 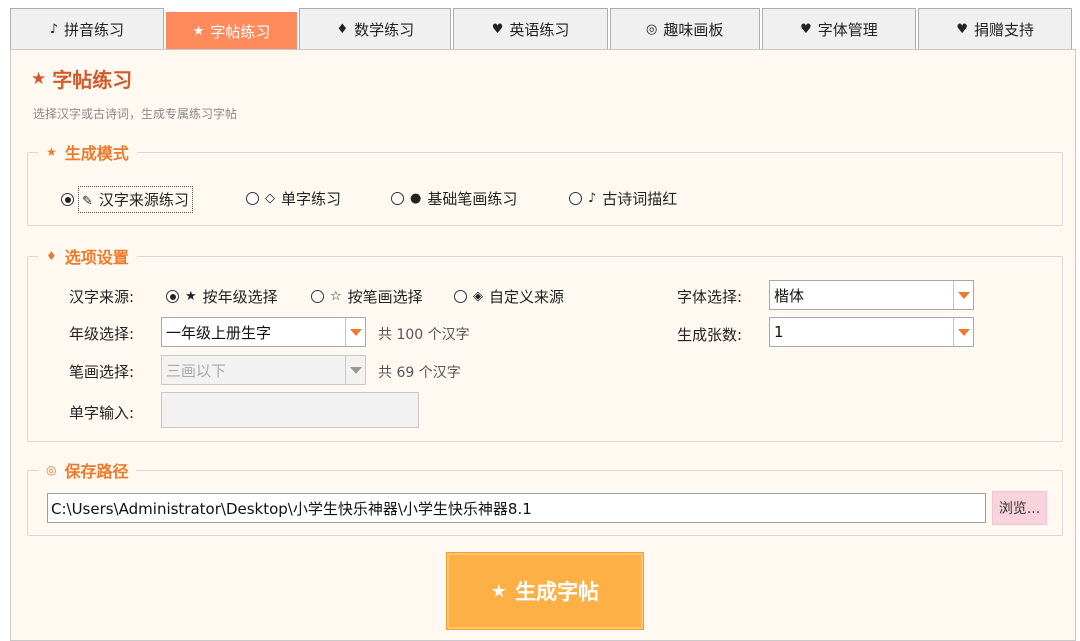 I want to click on tab-drawing-board: ◎ 趣味画板, so click(x=684, y=29).